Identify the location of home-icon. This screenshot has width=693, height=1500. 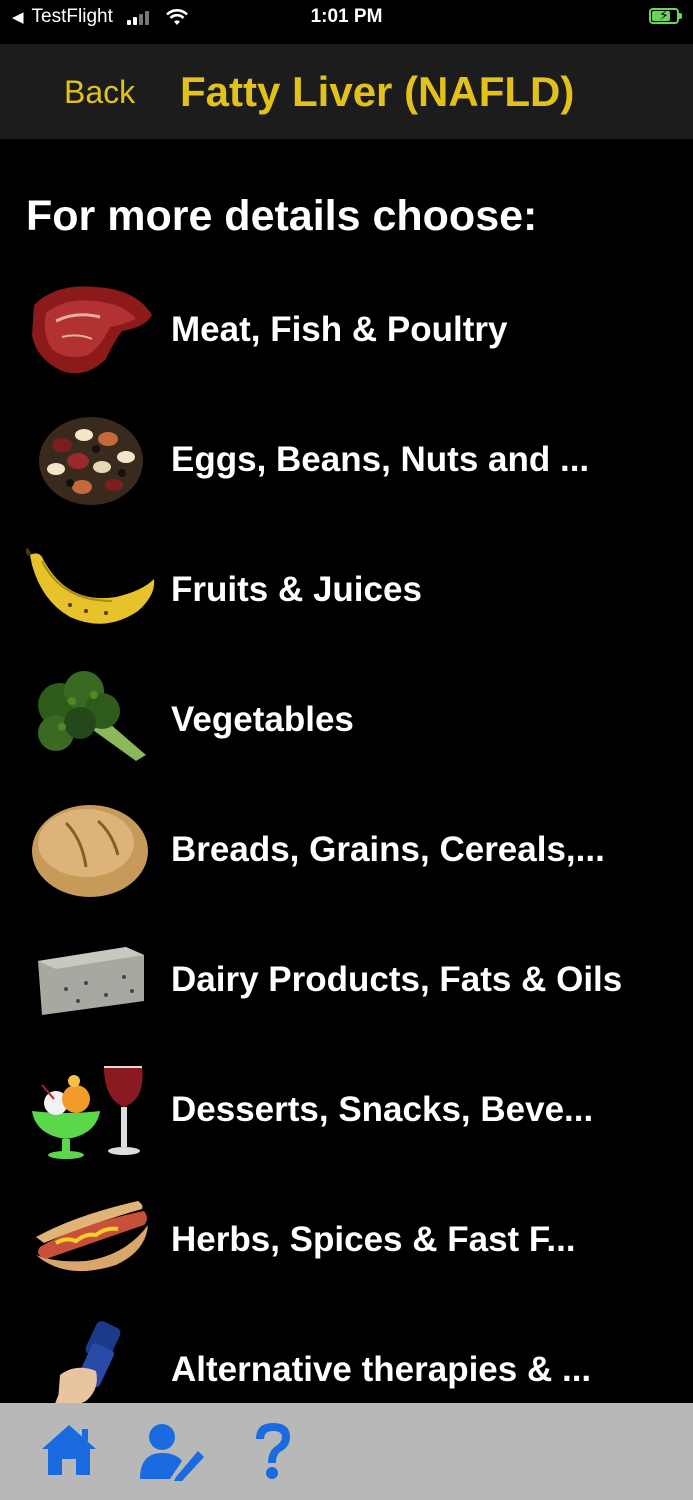
(69, 1449).